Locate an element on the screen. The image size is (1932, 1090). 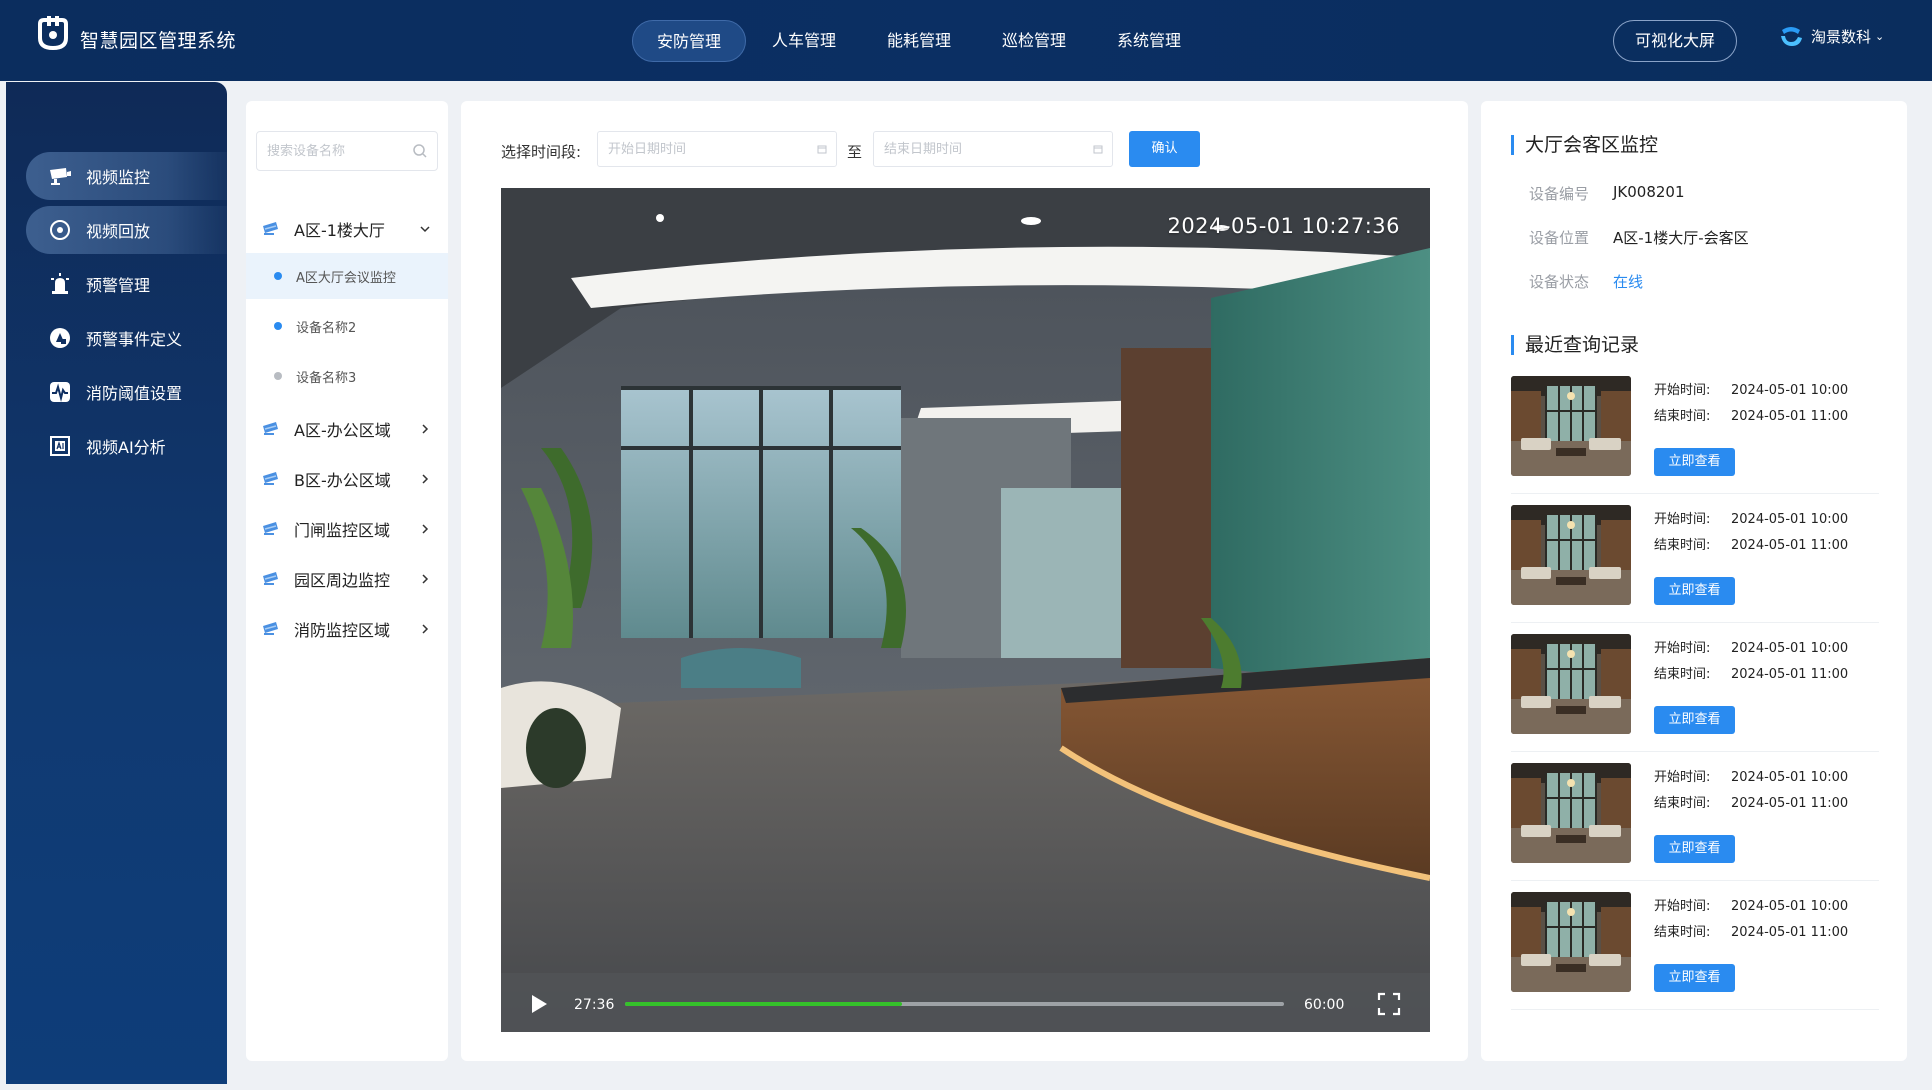
brand-menu: 淘景数科 ⌄ is located at coordinates (1831, 36).